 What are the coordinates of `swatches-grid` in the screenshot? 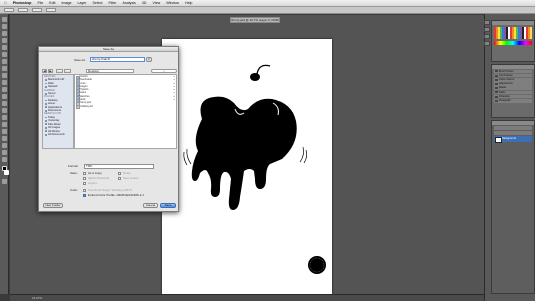 It's located at (513, 33).